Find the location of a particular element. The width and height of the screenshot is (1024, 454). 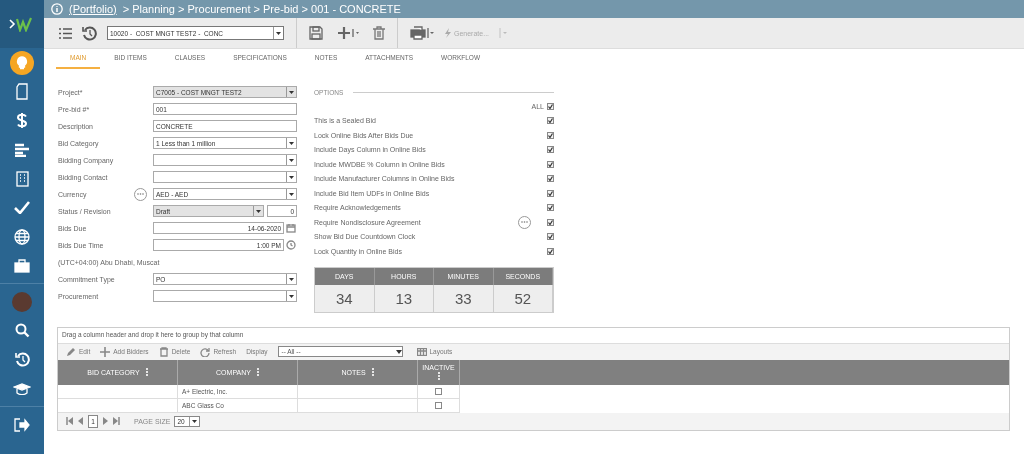

first-page is located at coordinates (69, 421).